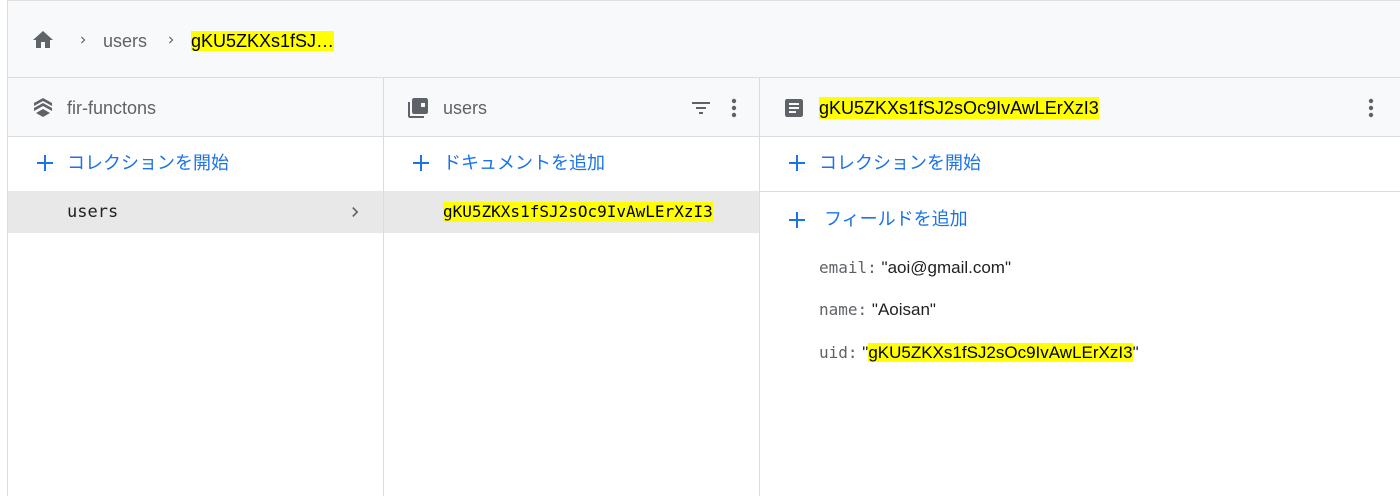  I want to click on field-value: "aoi@gmail.com", so click(946, 267).